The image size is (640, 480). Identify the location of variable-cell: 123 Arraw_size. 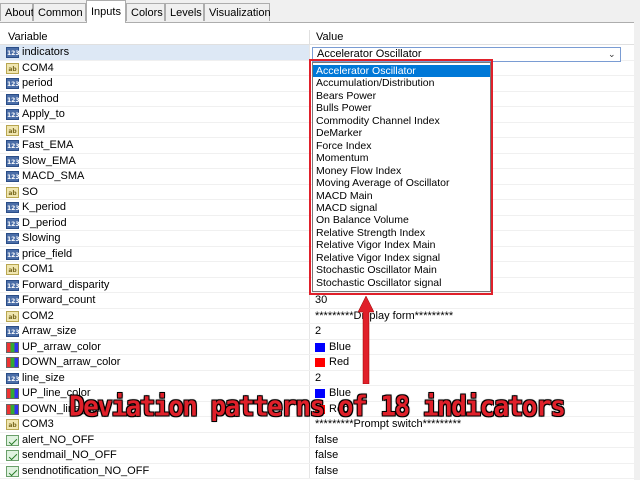
(155, 331).